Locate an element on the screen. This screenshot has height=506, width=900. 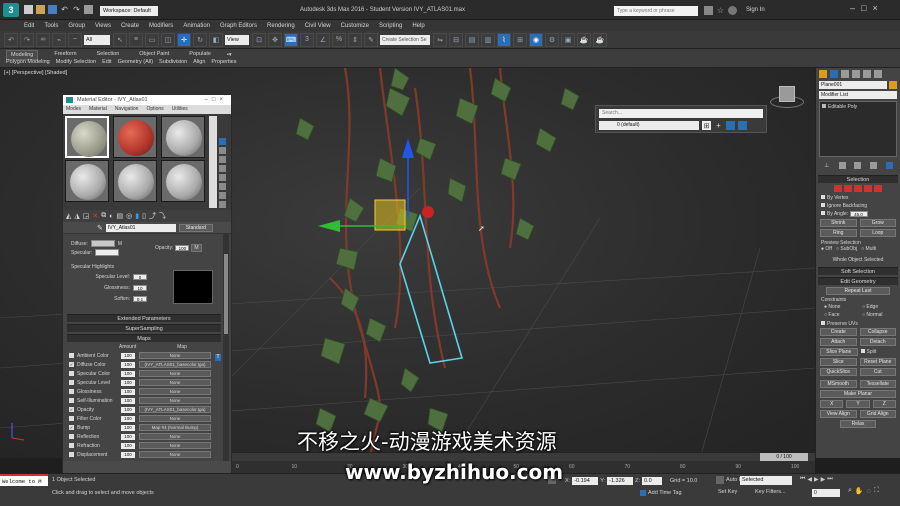
menu-graph-editors: Graph Editors is located at coordinates (238, 26).